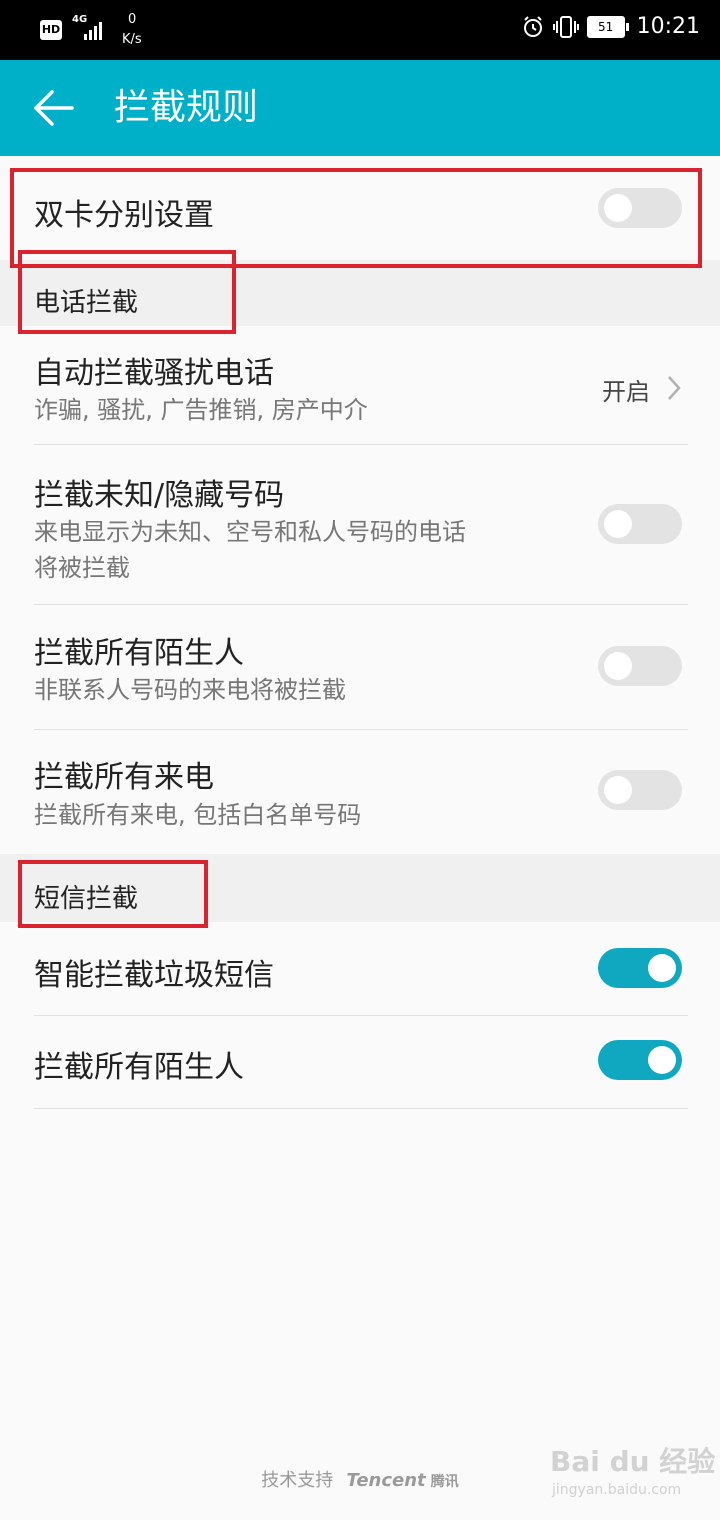 The height and width of the screenshot is (1520, 720). What do you see at coordinates (132, 39) in the screenshot?
I see `net-speed-unit: K/s` at bounding box center [132, 39].